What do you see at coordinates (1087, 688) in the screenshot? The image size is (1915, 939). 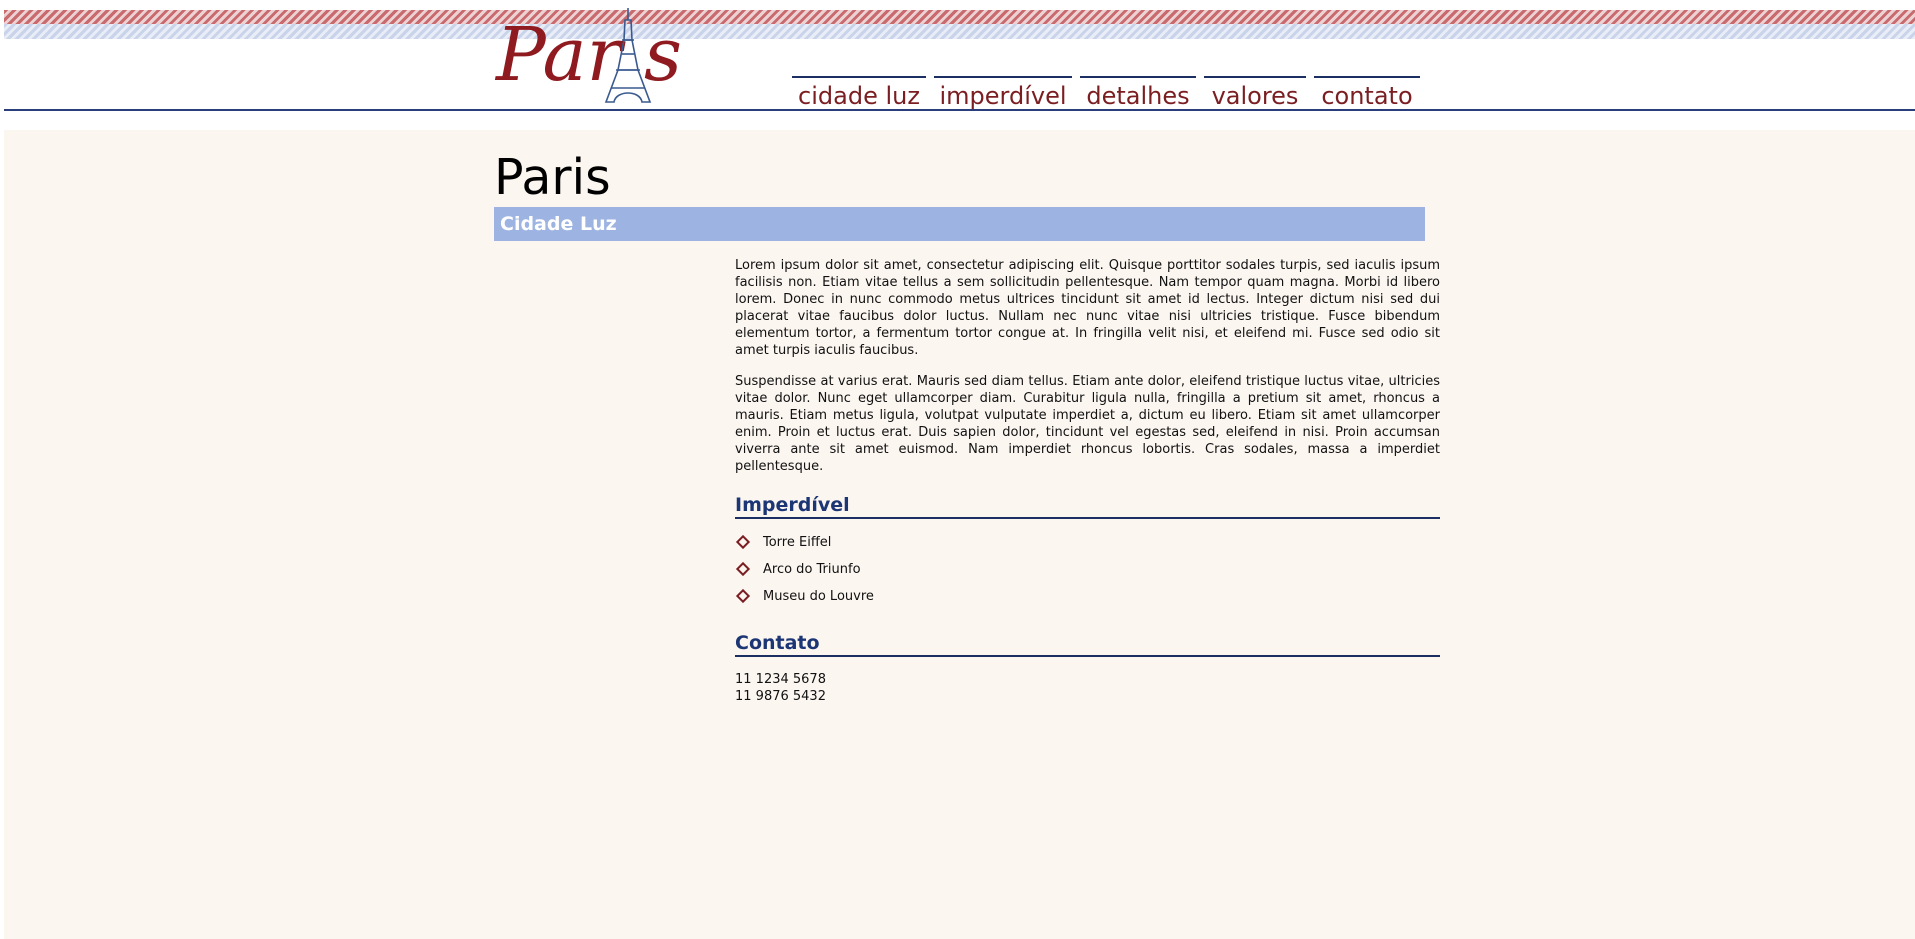 I see `contact-info: 11 1234 5678 11 9876 5432` at bounding box center [1087, 688].